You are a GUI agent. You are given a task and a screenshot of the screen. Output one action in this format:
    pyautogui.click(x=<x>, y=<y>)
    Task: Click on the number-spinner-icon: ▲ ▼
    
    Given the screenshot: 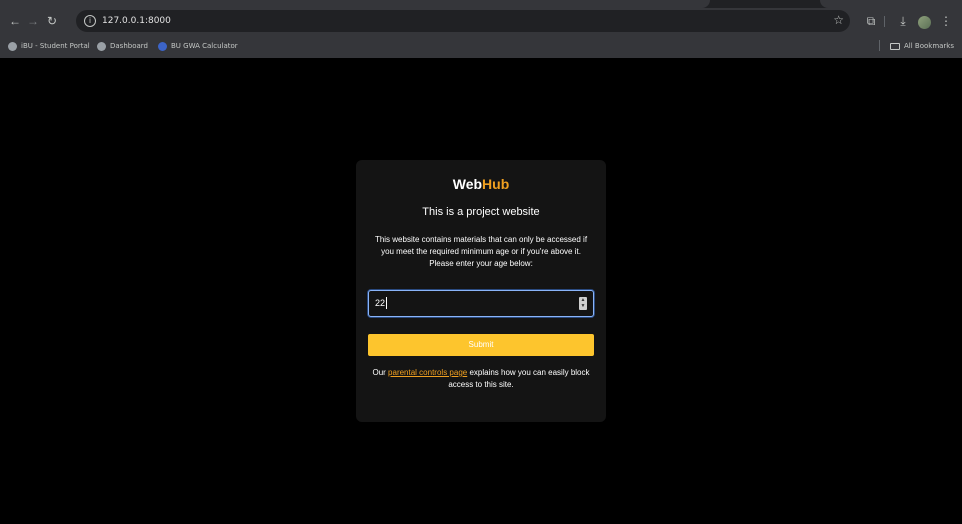 What is the action you would take?
    pyautogui.click(x=583, y=303)
    